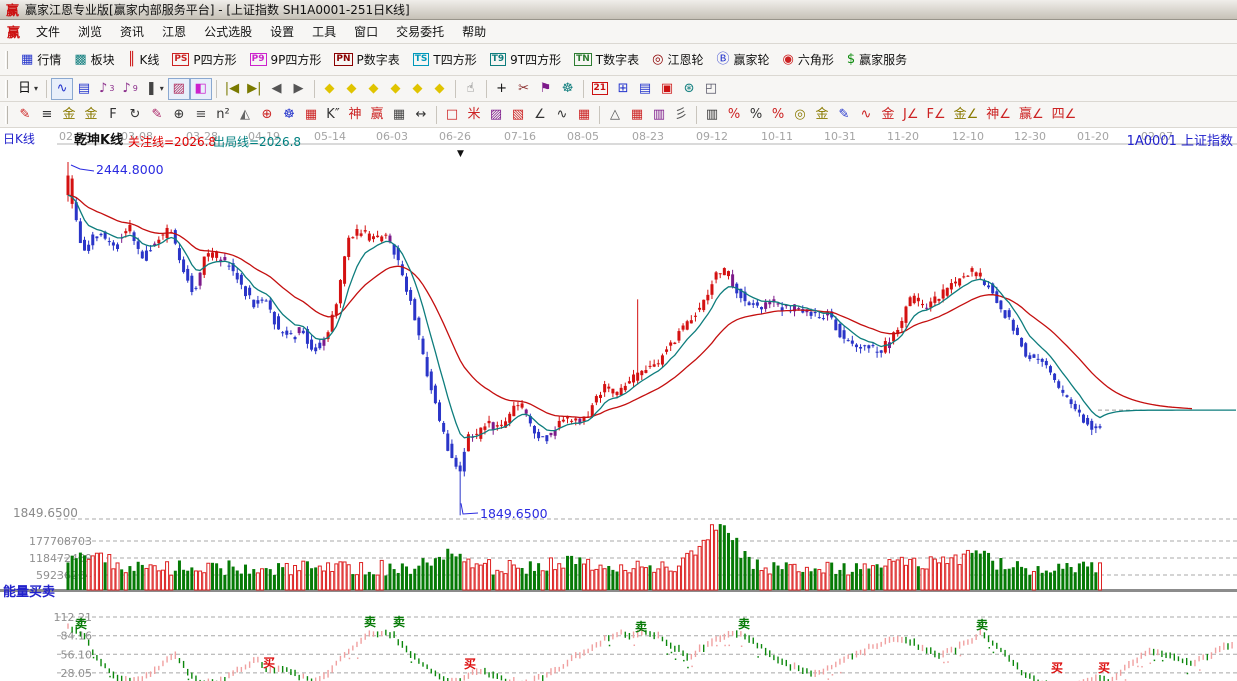  I want to click on price-note-tool: ✎, so click(844, 115).